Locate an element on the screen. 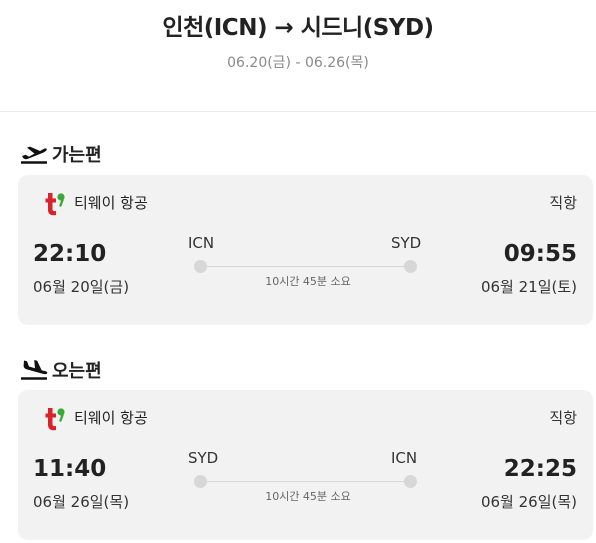  departure-date: 06월 26일(목) is located at coordinates (81, 502).